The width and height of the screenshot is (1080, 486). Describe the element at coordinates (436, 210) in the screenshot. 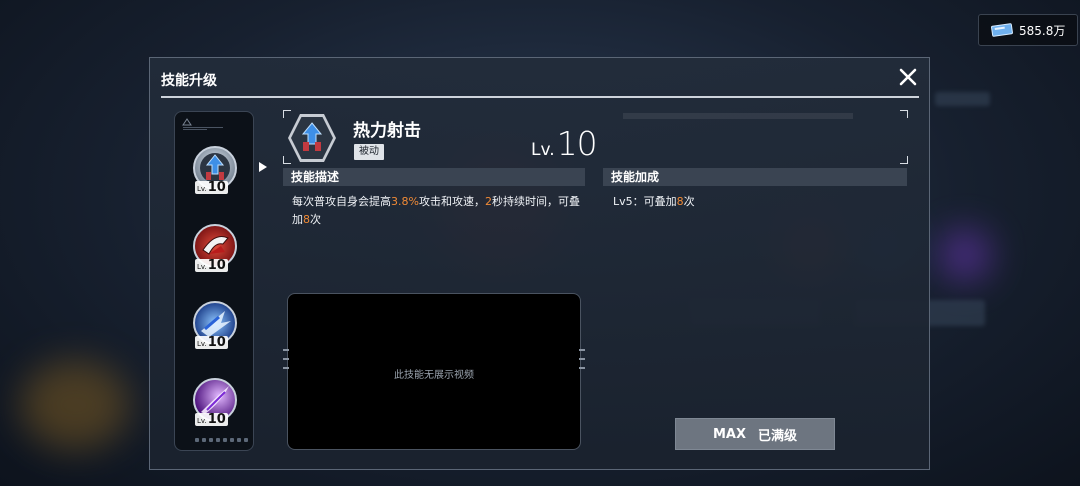

I see `skill-description: 每次普攻自身会提高3.8%攻击和攻速，2秒持续时间，可叠加8次` at that location.